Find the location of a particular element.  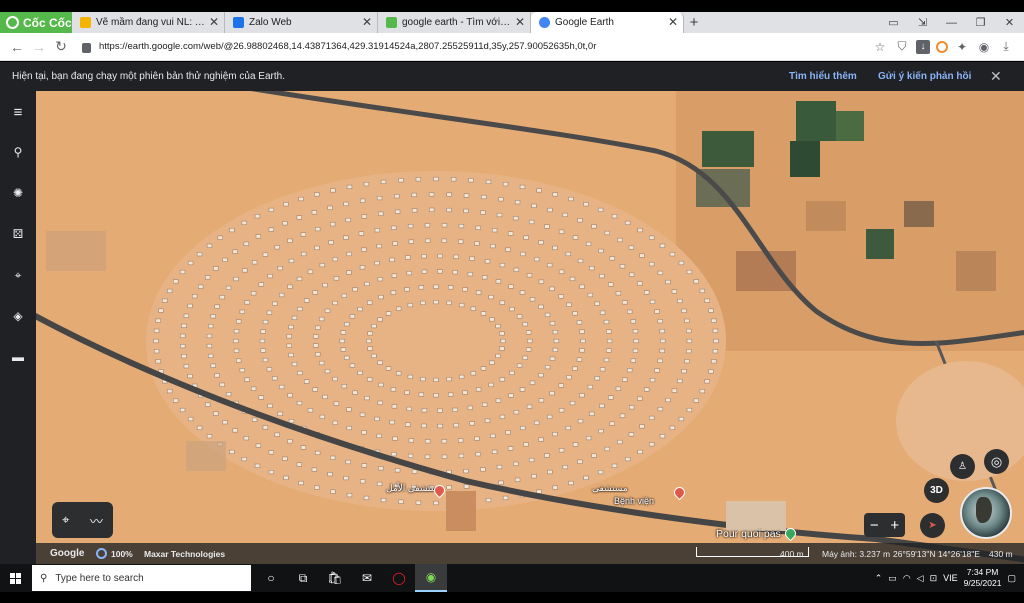

load-percent: 100% is located at coordinates (122, 553).